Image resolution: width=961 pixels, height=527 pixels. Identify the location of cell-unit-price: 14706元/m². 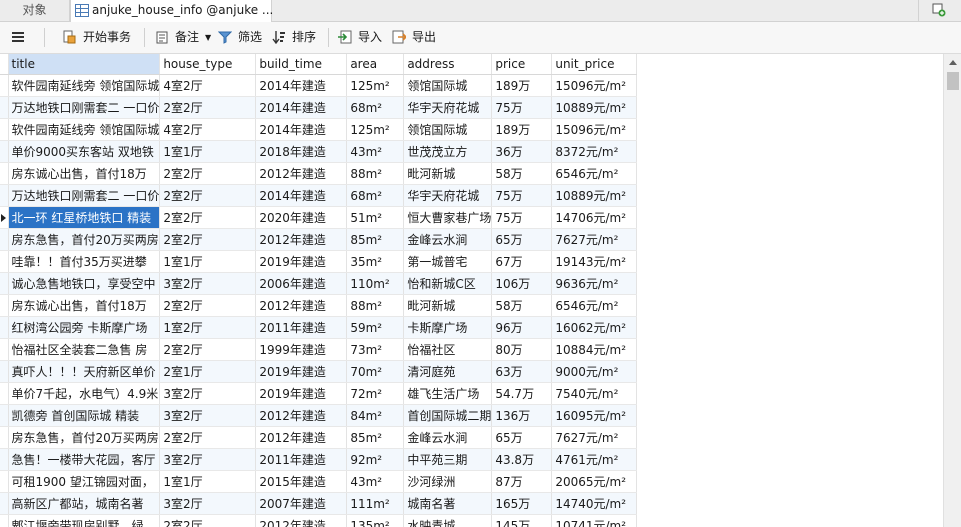
(594, 217).